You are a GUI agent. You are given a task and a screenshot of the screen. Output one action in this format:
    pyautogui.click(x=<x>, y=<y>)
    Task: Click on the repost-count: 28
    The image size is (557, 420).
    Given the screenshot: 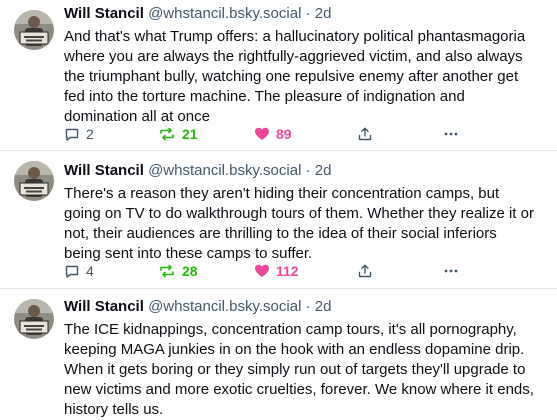 What is the action you would take?
    pyautogui.click(x=190, y=271)
    